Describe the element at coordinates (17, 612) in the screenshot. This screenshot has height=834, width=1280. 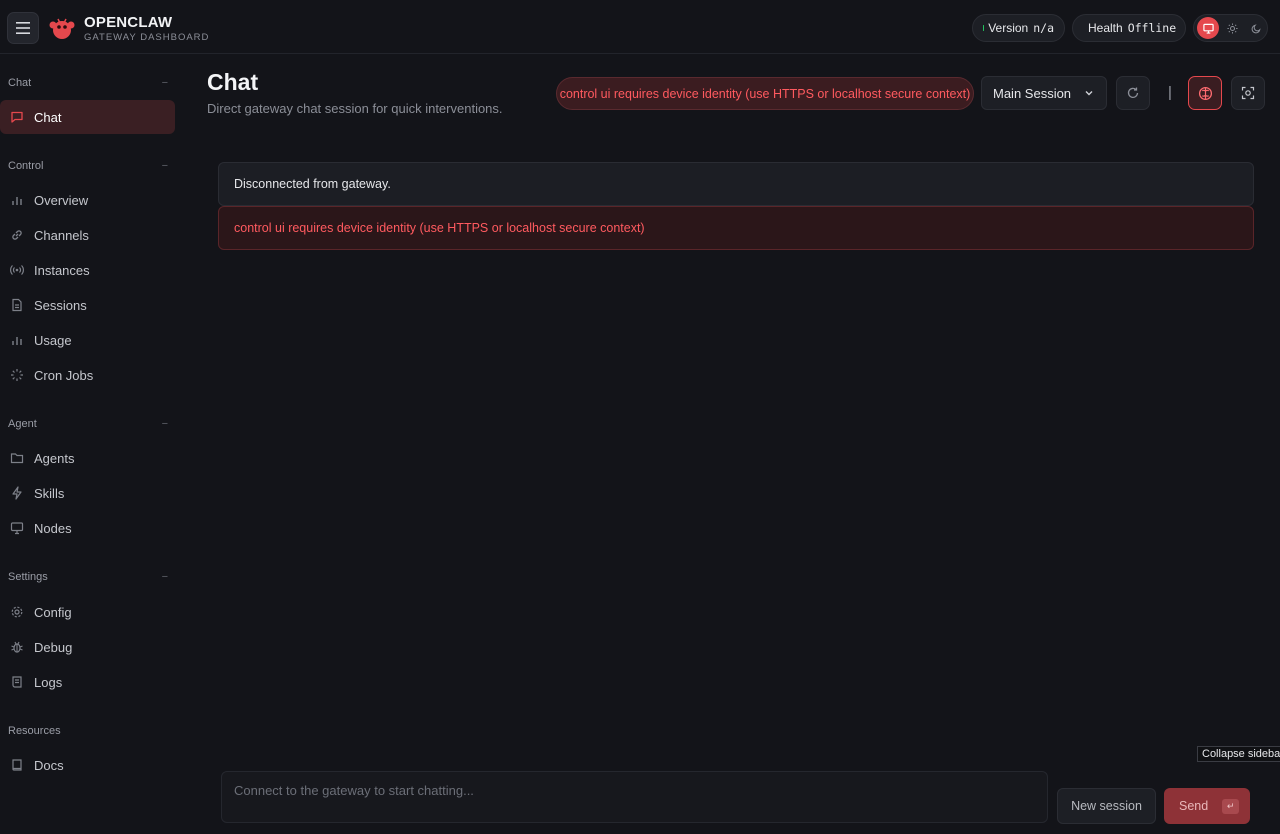
I see `gear-icon` at that location.